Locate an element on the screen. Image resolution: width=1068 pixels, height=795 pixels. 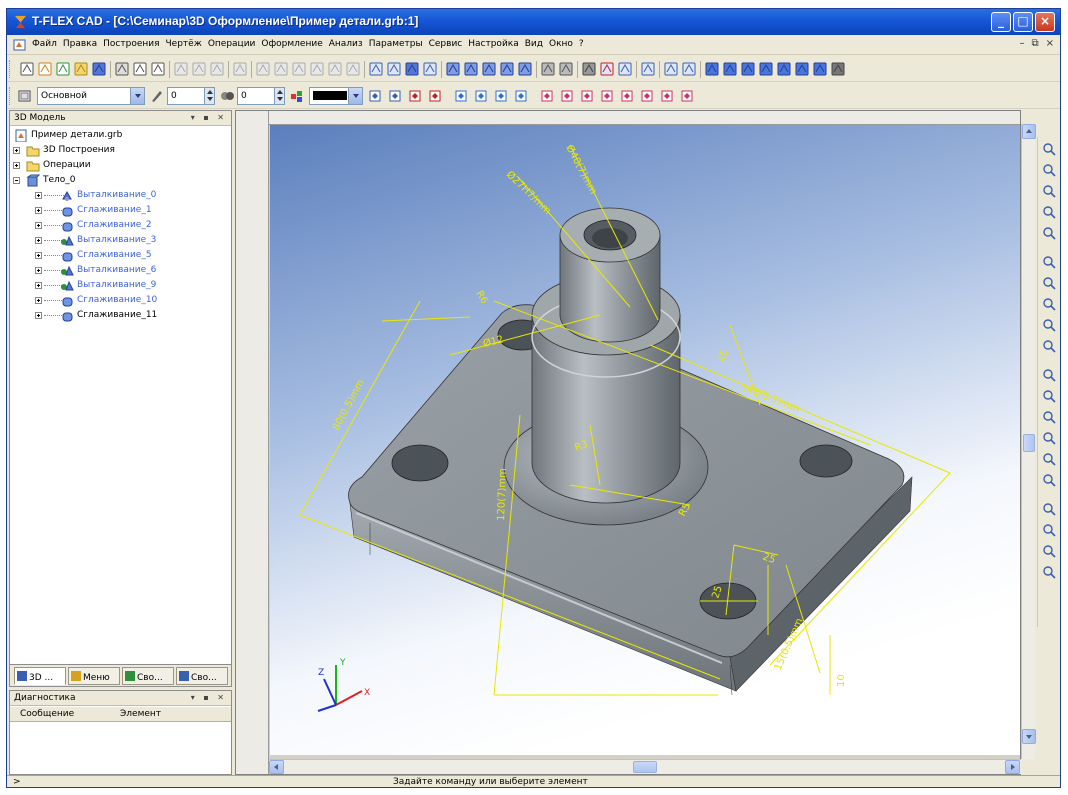
model-icon is located at coordinates (648, 69).